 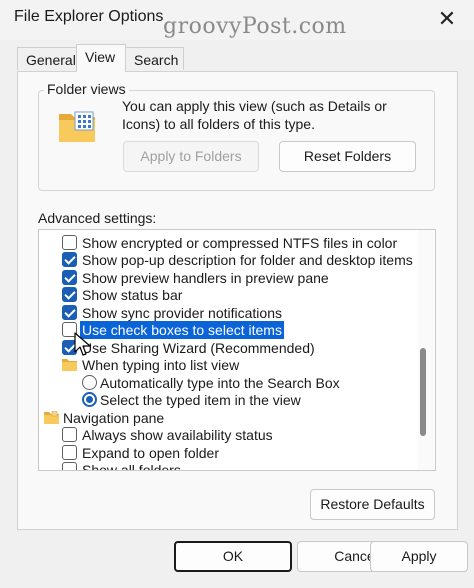 What do you see at coordinates (347, 156) in the screenshot?
I see `reset-folders-button: Reset Folders` at bounding box center [347, 156].